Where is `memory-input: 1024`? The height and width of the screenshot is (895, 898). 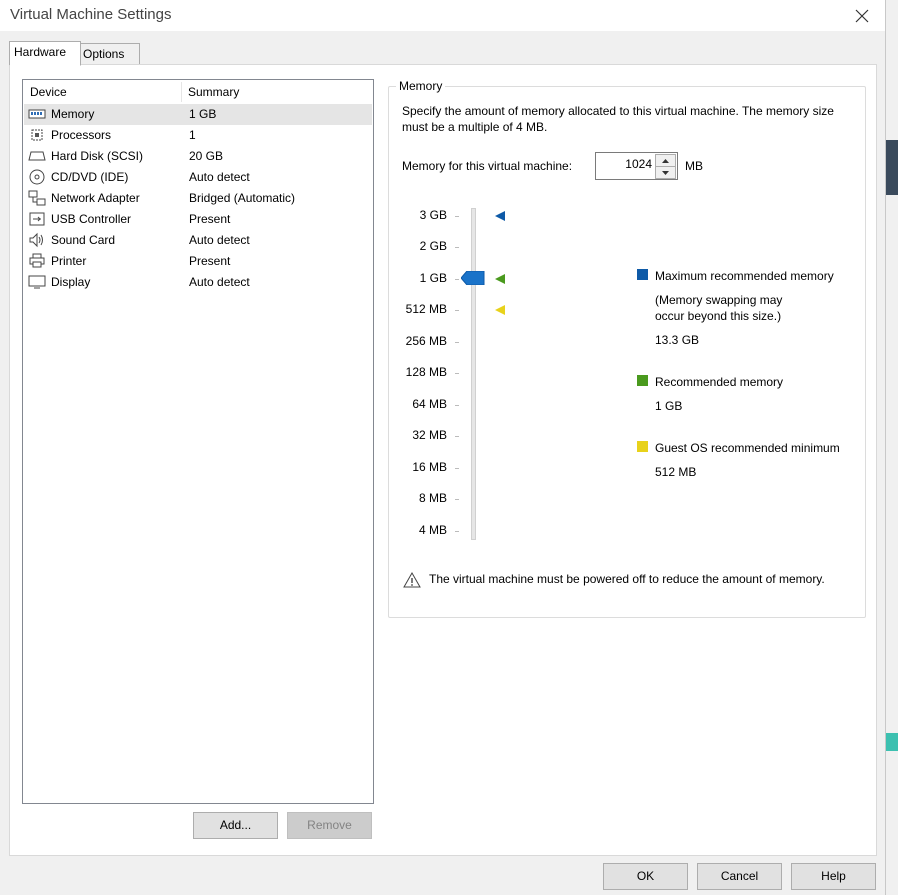 memory-input: 1024 is located at coordinates (638, 164).